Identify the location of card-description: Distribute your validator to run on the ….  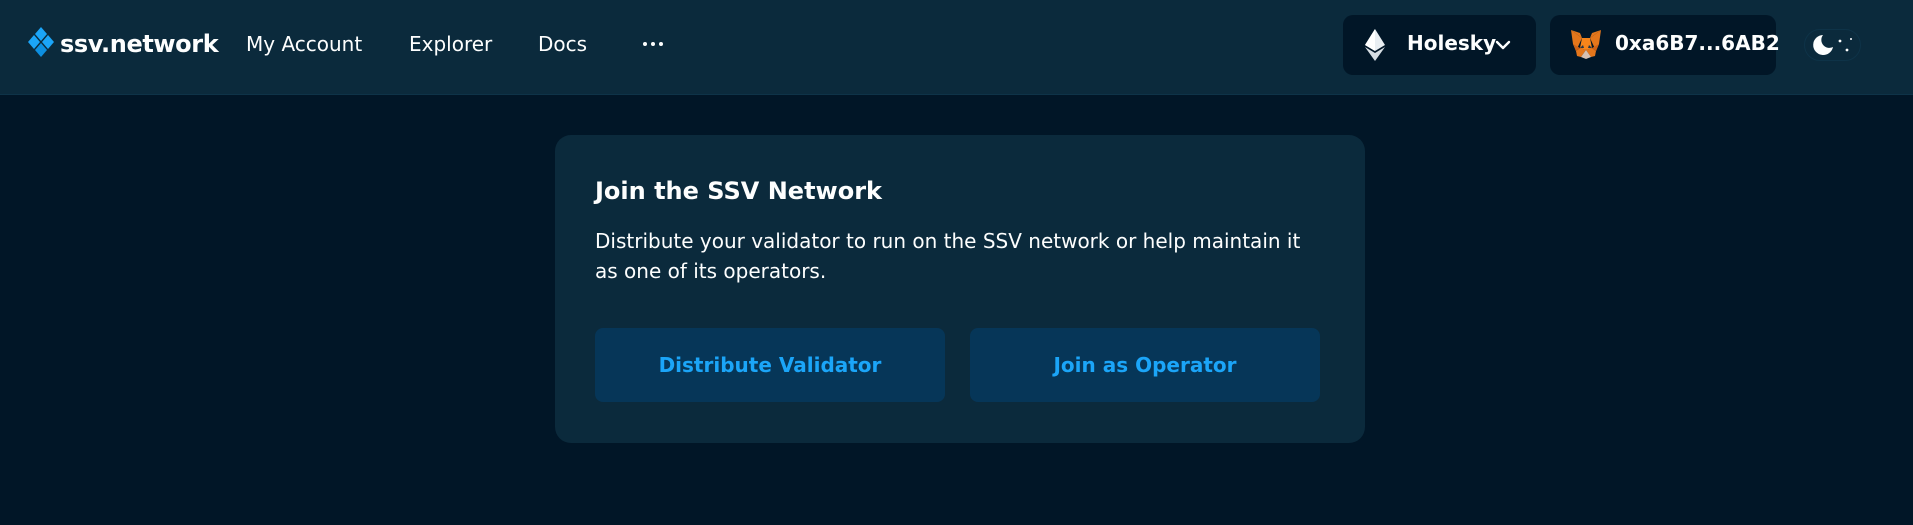
(948, 256).